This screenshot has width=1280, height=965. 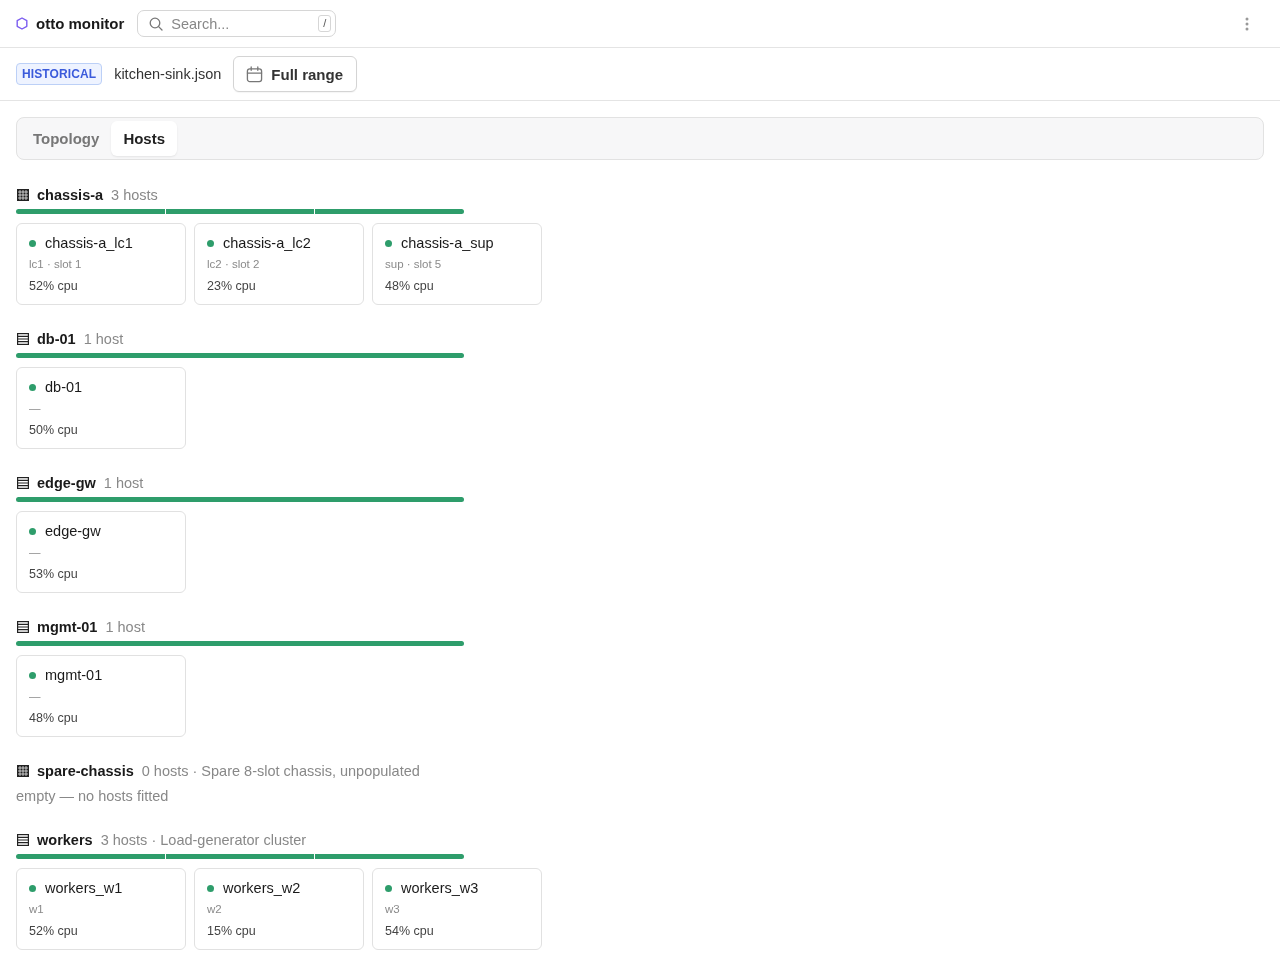 I want to click on empty-note: empty — no hosts fitted, so click(x=92, y=796).